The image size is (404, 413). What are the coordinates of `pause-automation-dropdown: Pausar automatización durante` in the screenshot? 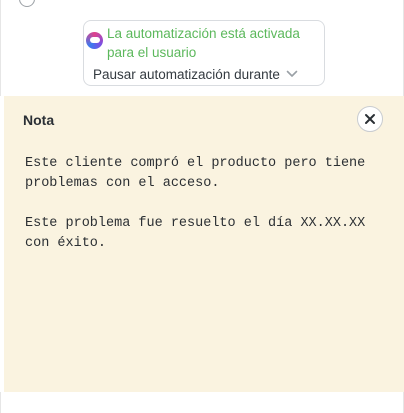 It's located at (207, 74).